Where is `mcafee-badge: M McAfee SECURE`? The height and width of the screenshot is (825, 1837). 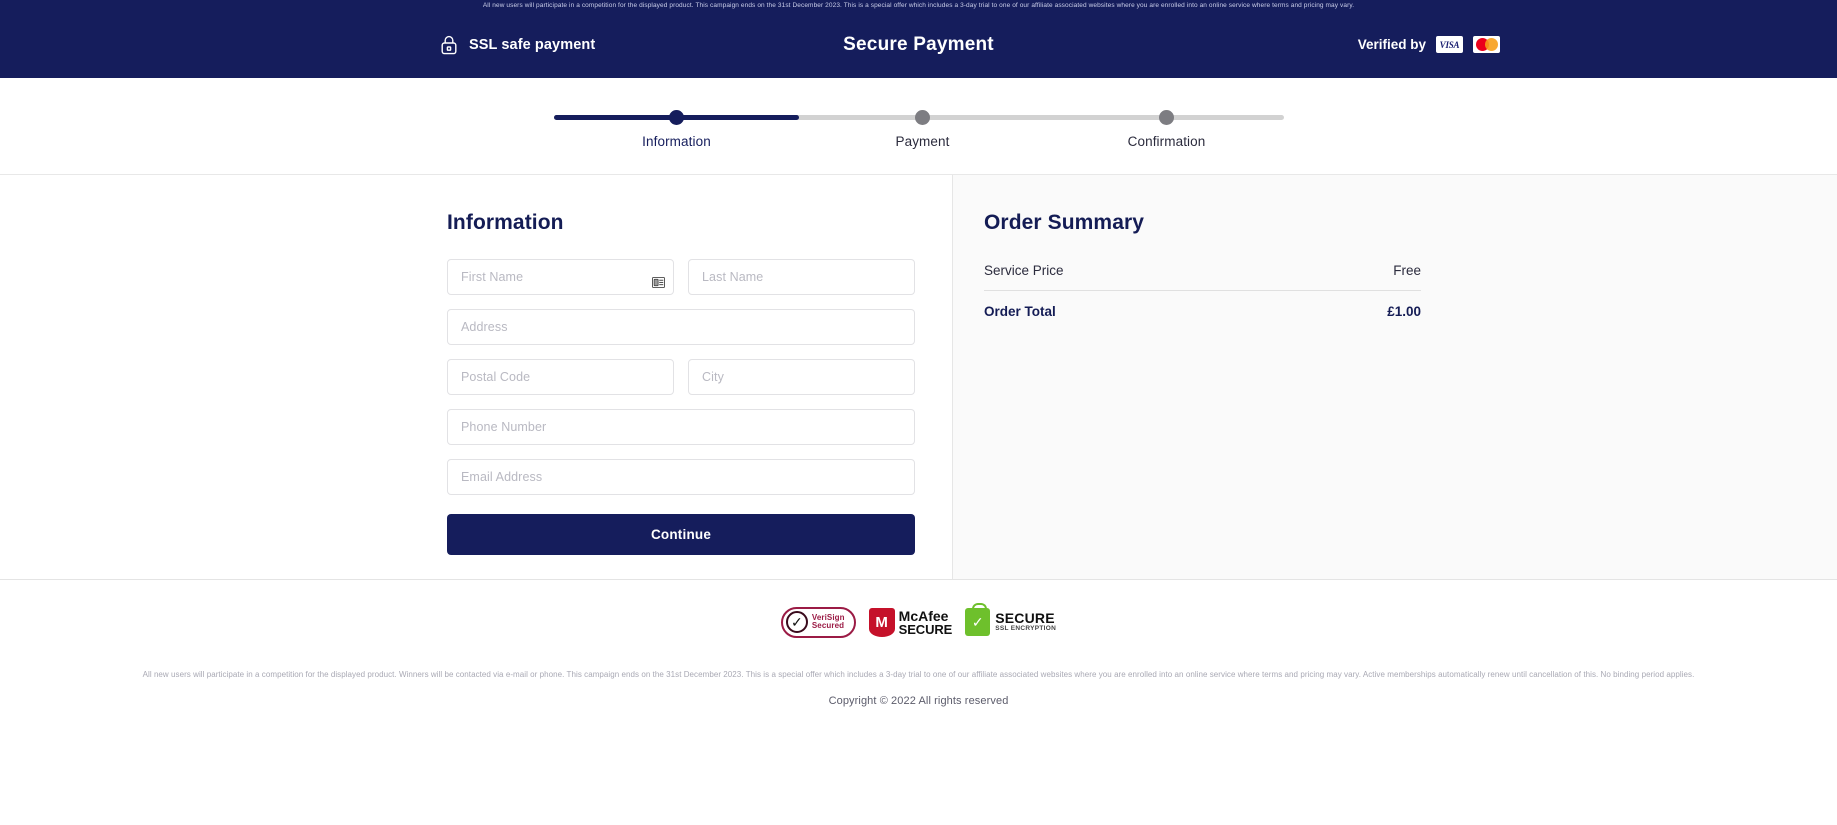
mcafee-badge: M McAfee SECURE is located at coordinates (910, 622).